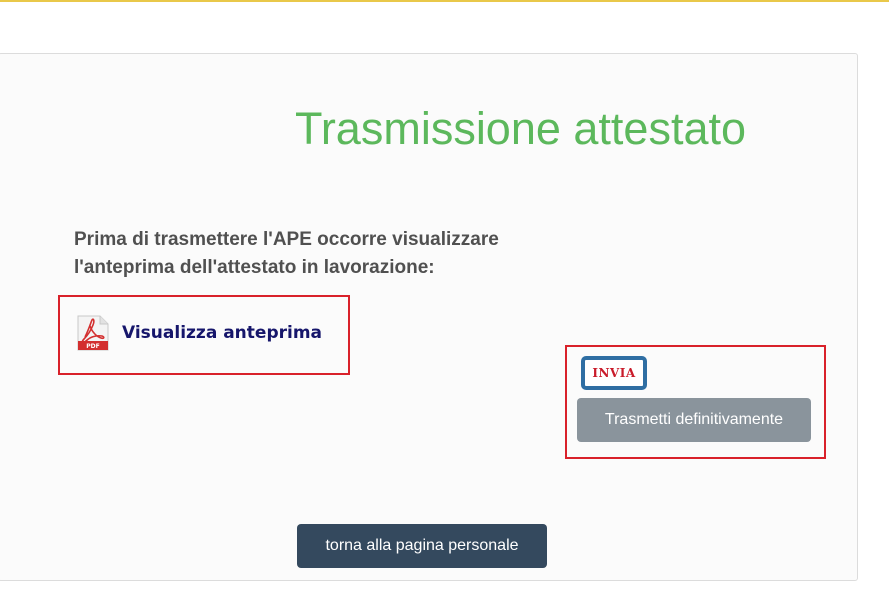  Describe the element at coordinates (521, 128) in the screenshot. I see `page-title: Trasmissione attestato` at that location.